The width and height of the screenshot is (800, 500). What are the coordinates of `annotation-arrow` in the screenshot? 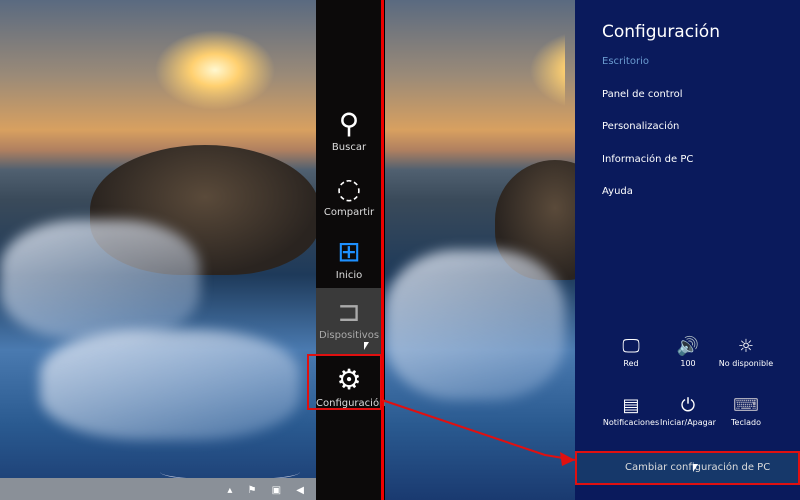 It's located at (478, 432).